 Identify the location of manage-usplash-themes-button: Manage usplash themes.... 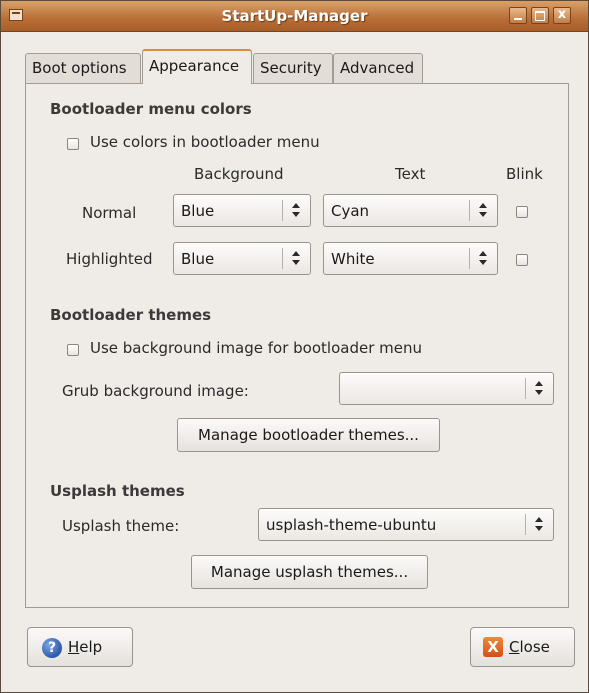
(309, 572).